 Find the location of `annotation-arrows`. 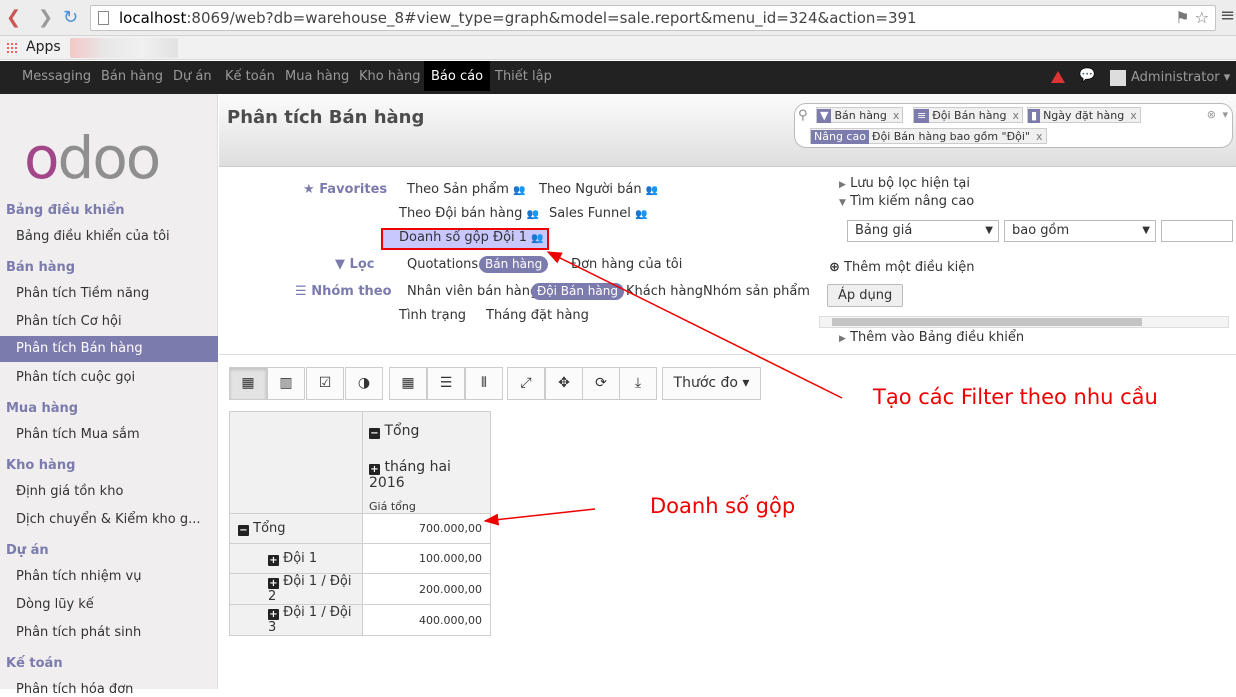

annotation-arrows is located at coordinates (663, 388).